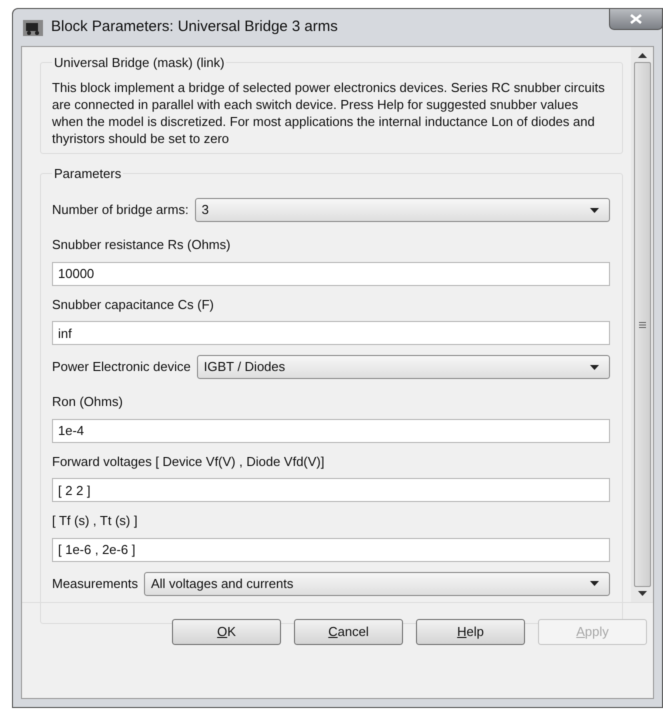  Describe the element at coordinates (121, 367) in the screenshot. I see `field-label: Power Electronic device` at that location.